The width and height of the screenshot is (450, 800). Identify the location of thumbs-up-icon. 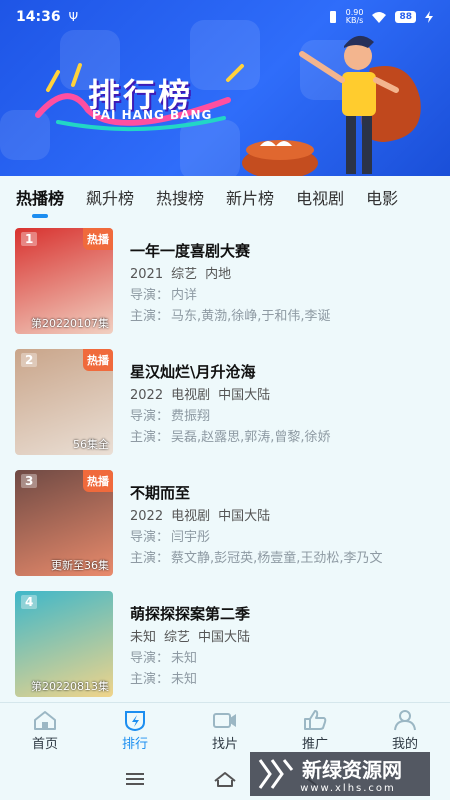
(315, 720).